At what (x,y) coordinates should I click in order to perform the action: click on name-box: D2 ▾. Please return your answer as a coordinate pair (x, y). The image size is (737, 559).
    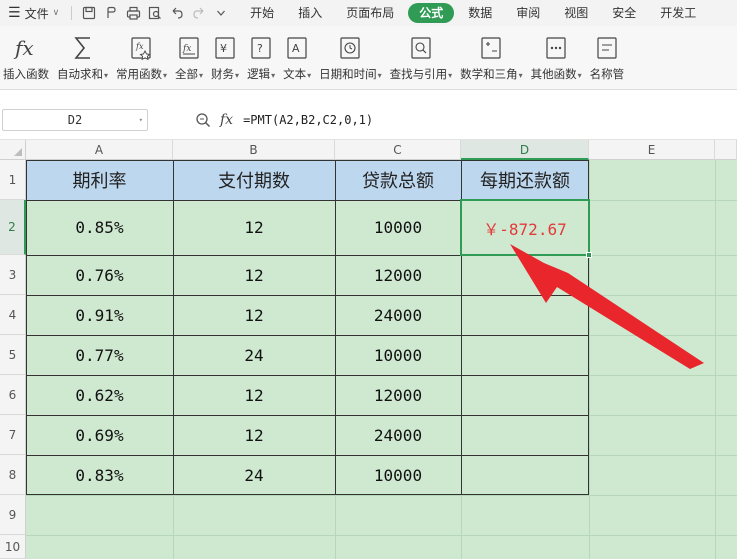
    Looking at the image, I should click on (75, 119).